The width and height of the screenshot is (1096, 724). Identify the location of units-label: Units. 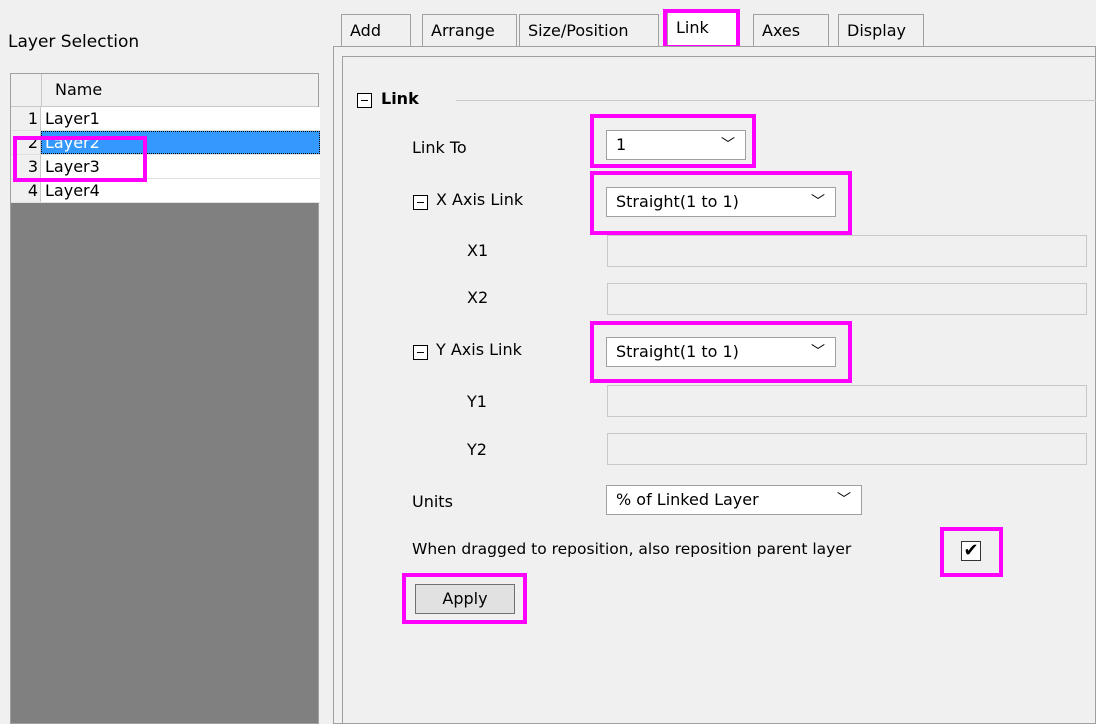
(432, 501).